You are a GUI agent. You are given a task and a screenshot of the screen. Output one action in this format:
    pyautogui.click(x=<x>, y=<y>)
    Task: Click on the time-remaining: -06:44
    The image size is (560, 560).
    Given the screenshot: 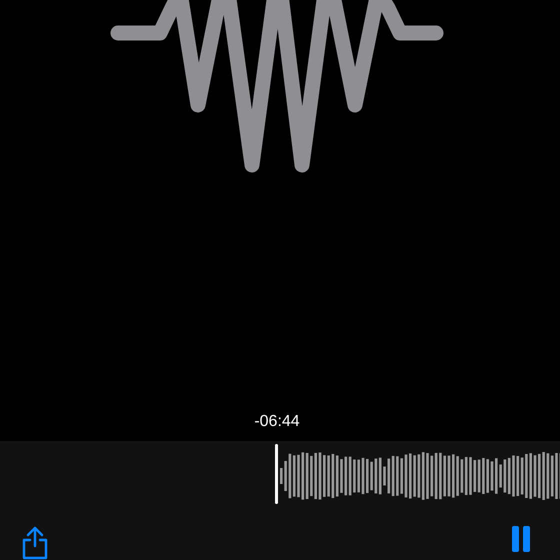 What is the action you would take?
    pyautogui.click(x=277, y=422)
    